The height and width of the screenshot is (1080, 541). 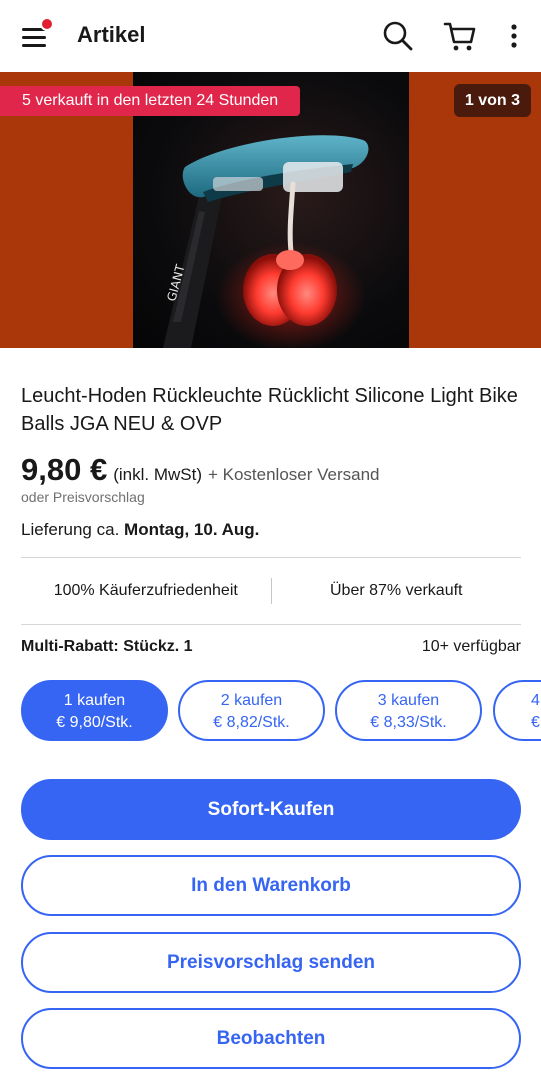 What do you see at coordinates (398, 36) in the screenshot?
I see `search-icon` at bounding box center [398, 36].